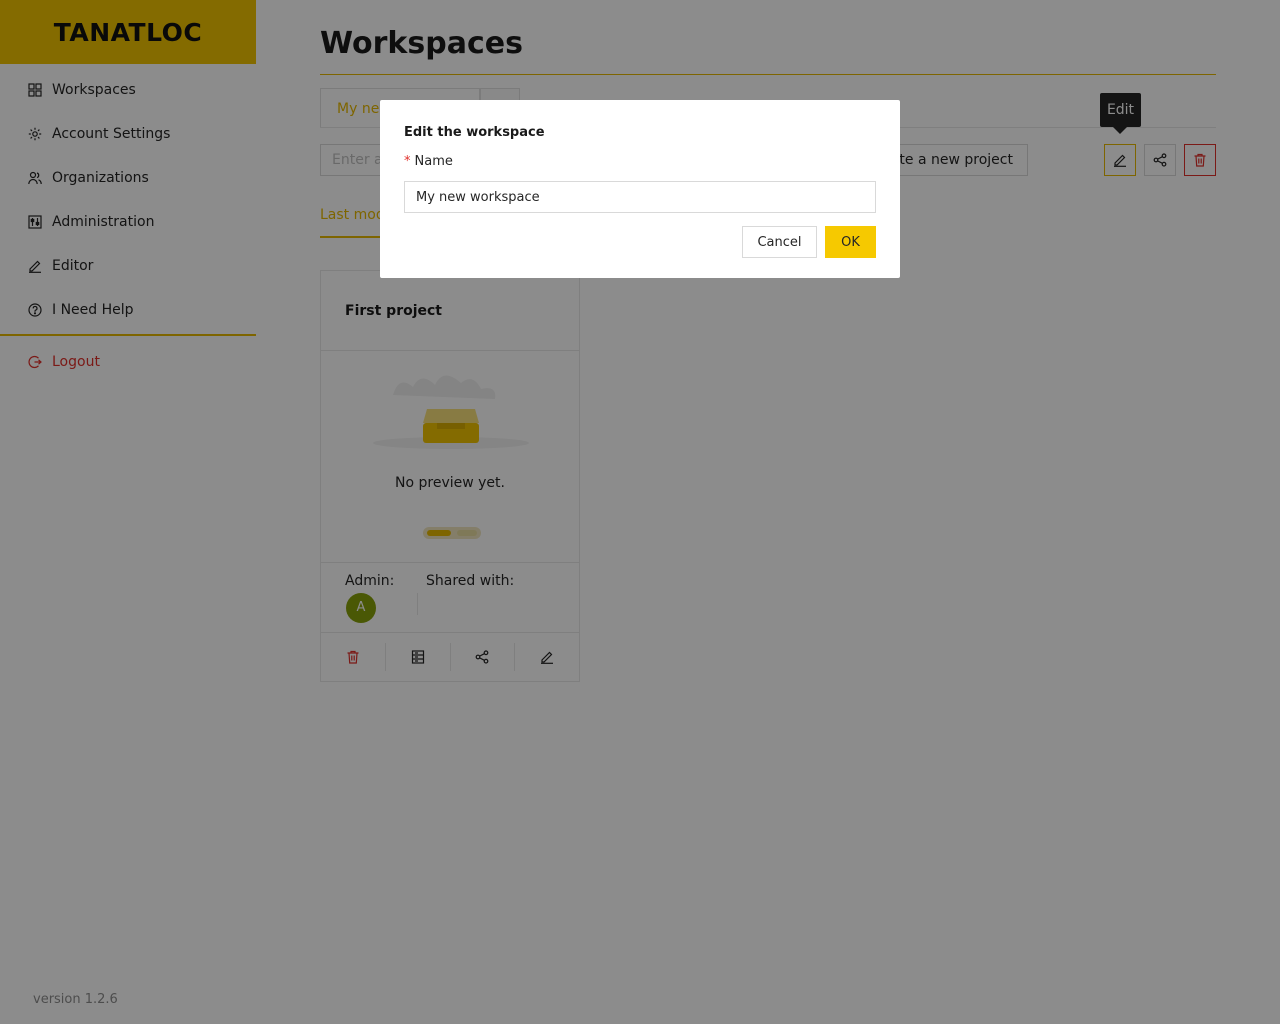 The width and height of the screenshot is (1280, 1024). Describe the element at coordinates (407, 161) in the screenshot. I see `required-mark: *` at that location.